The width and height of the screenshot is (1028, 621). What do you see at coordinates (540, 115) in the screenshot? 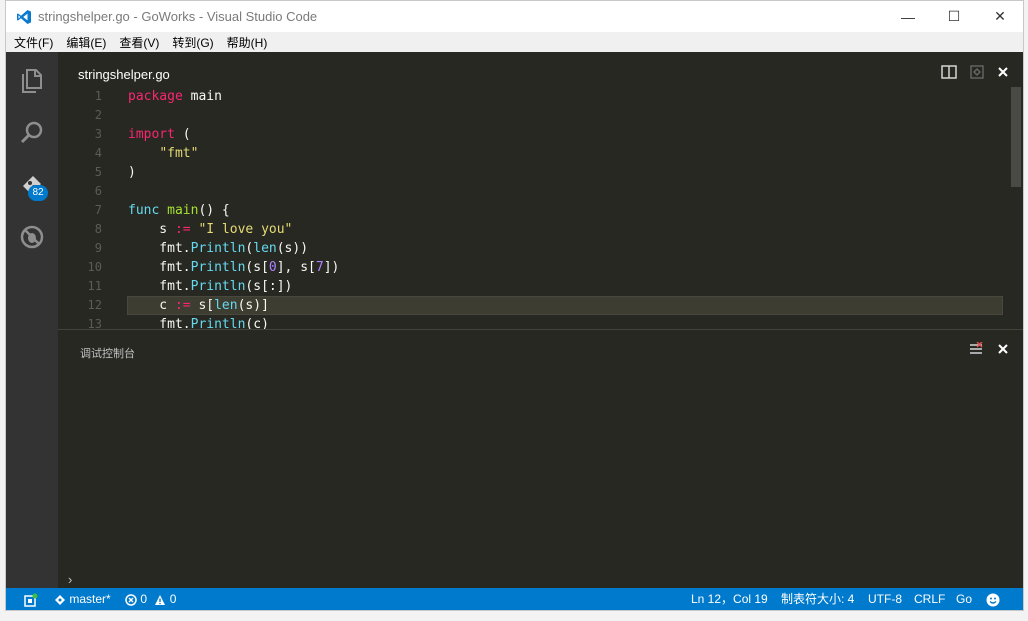
I see `code-line: 2` at bounding box center [540, 115].